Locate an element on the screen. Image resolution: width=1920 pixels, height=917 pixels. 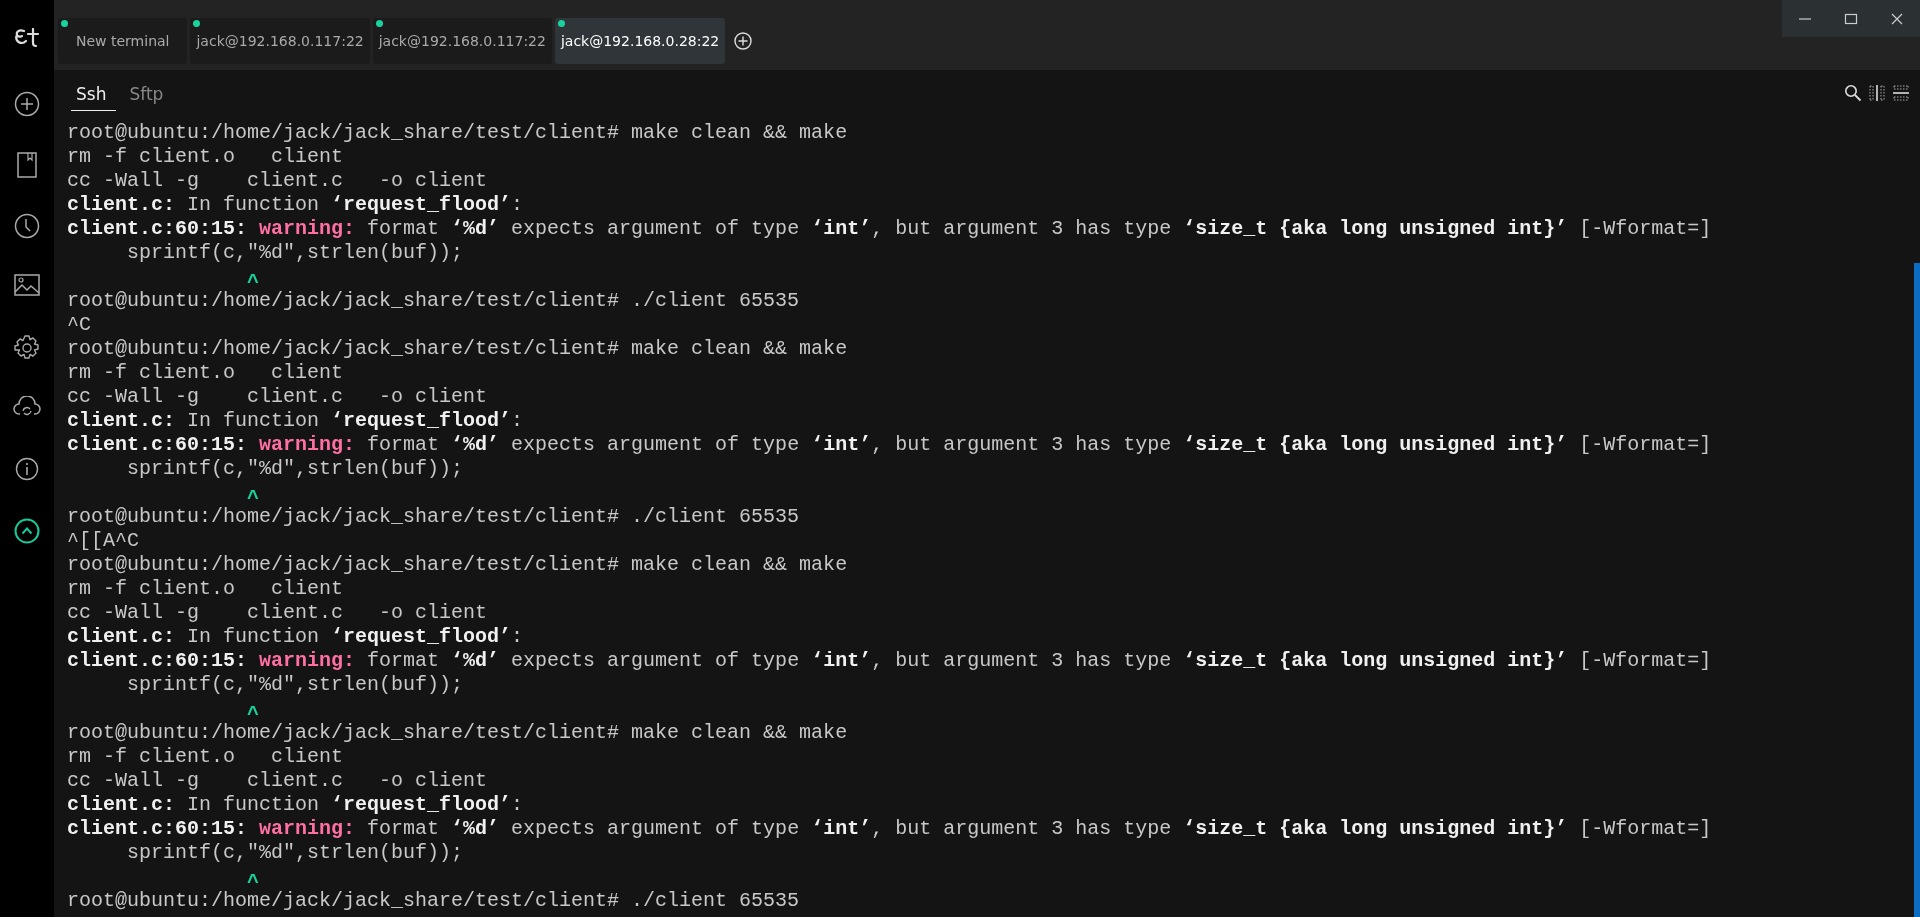
scrollbar is located at coordinates (1917, 590).